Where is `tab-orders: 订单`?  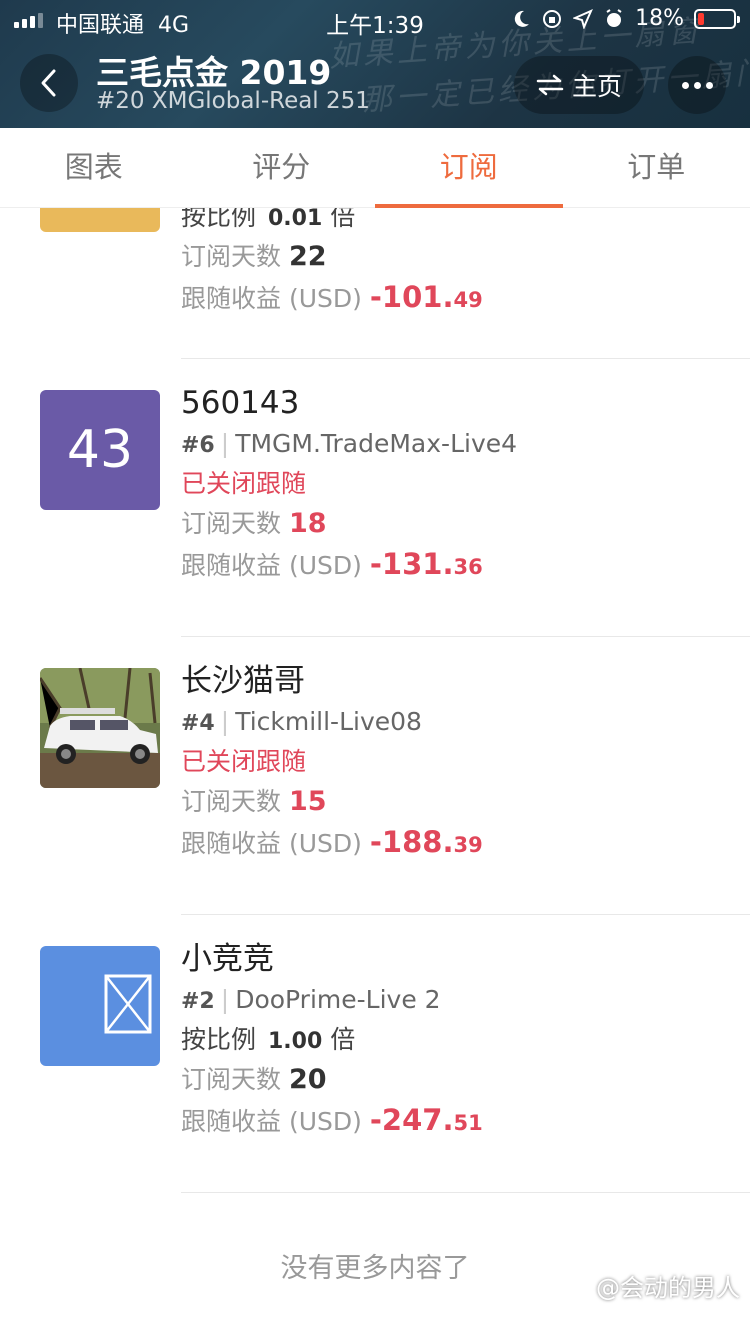
tab-orders: 订单 is located at coordinates (656, 167).